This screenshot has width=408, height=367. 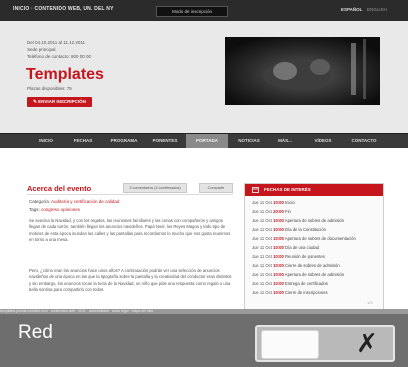 I want to click on share-pill: Compartir, so click(x=216, y=188).